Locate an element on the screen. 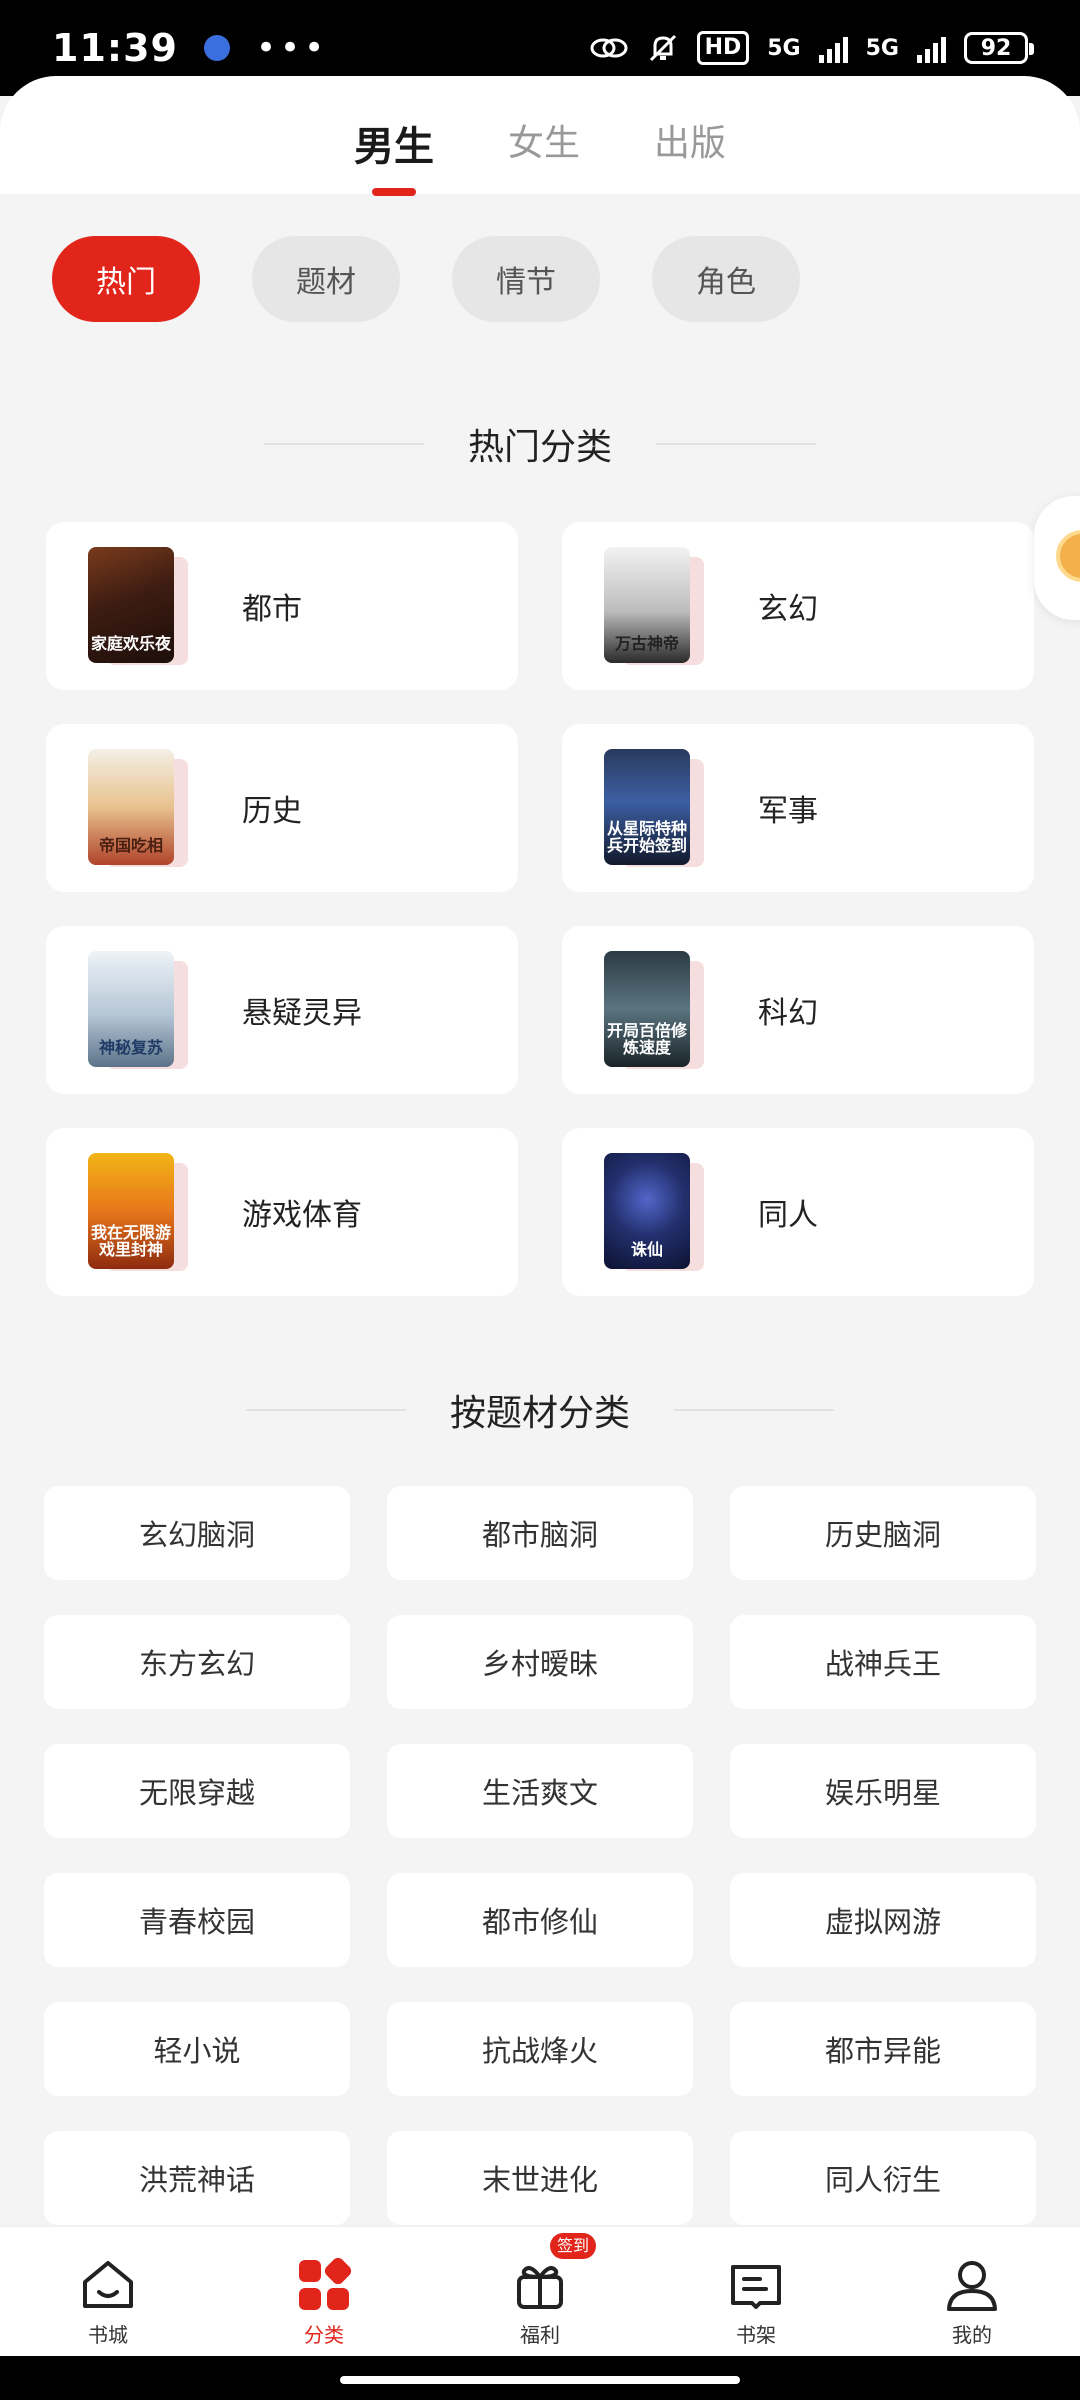  tab-male: 男生 is located at coordinates (394, 143).